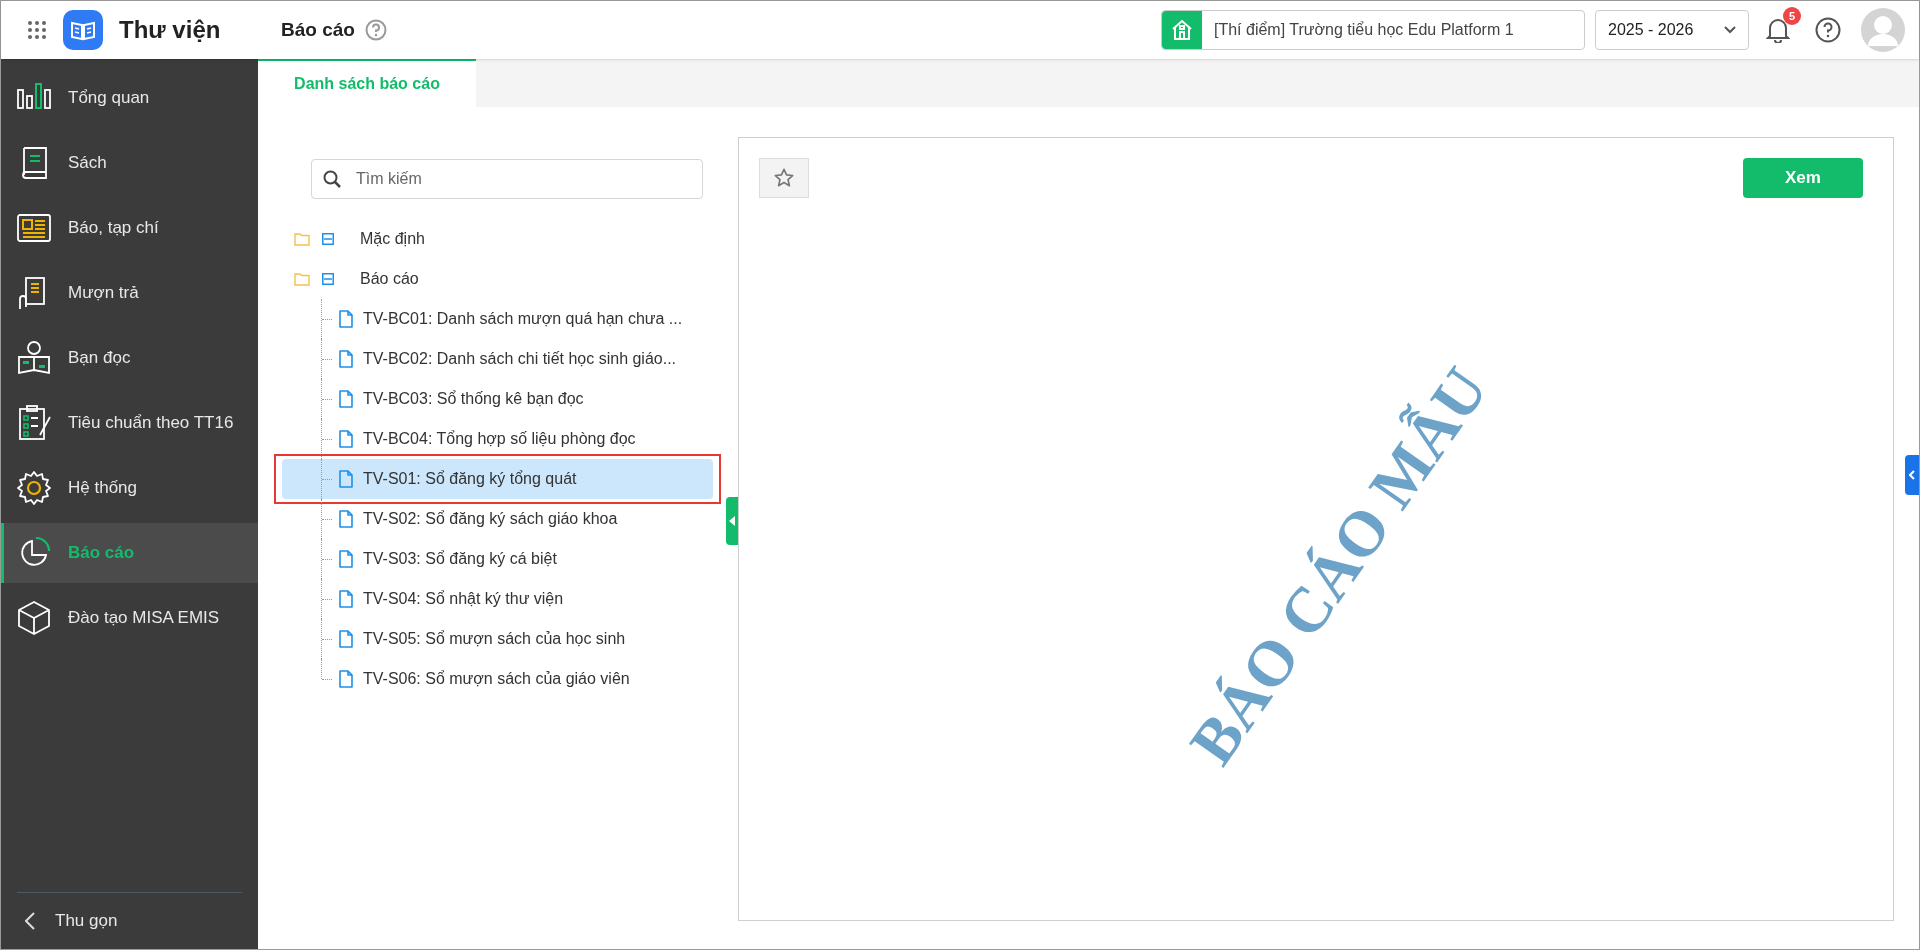  I want to click on triangle-left-icon, so click(732, 521).